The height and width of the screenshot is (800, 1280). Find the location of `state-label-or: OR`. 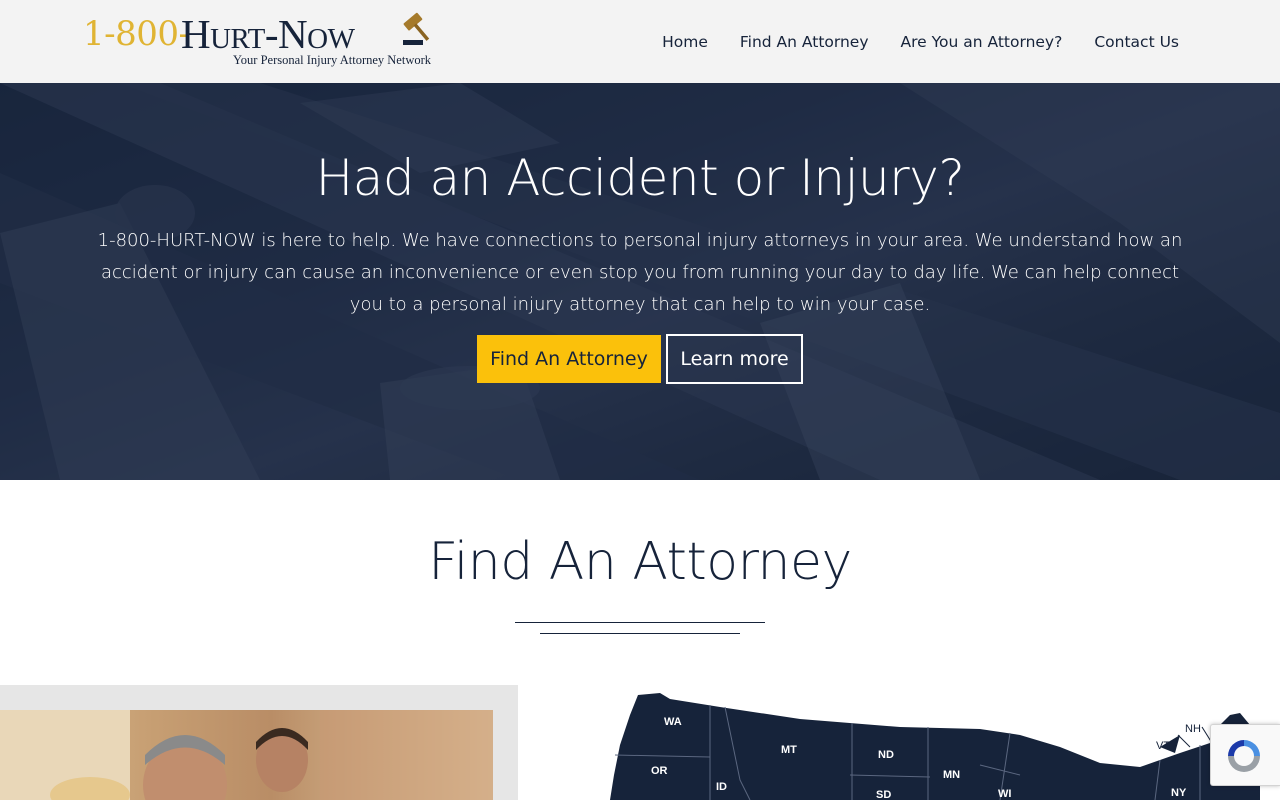

state-label-or: OR is located at coordinates (659, 771).